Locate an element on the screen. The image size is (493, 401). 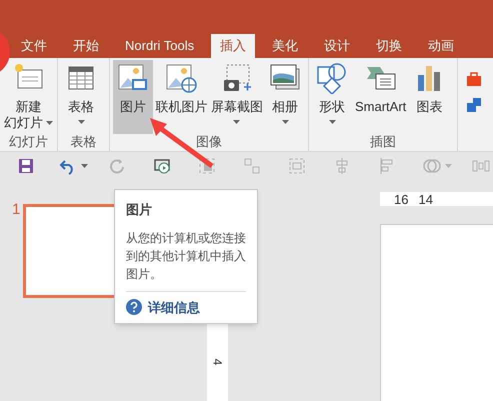
add-in-button is located at coordinates (474, 105).